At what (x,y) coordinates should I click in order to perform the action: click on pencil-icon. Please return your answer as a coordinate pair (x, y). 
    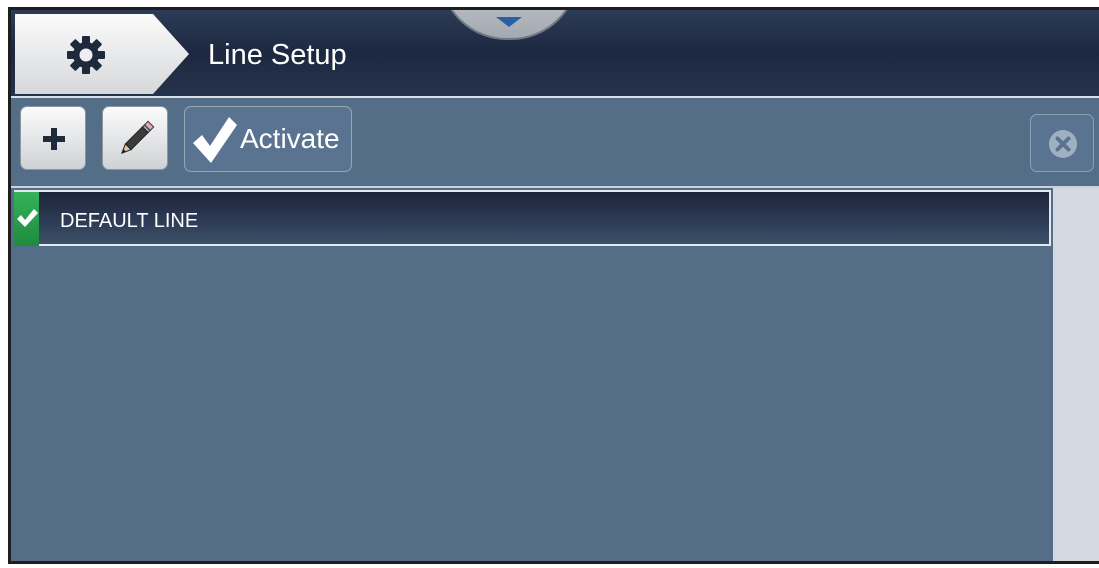
    Looking at the image, I should click on (137, 137).